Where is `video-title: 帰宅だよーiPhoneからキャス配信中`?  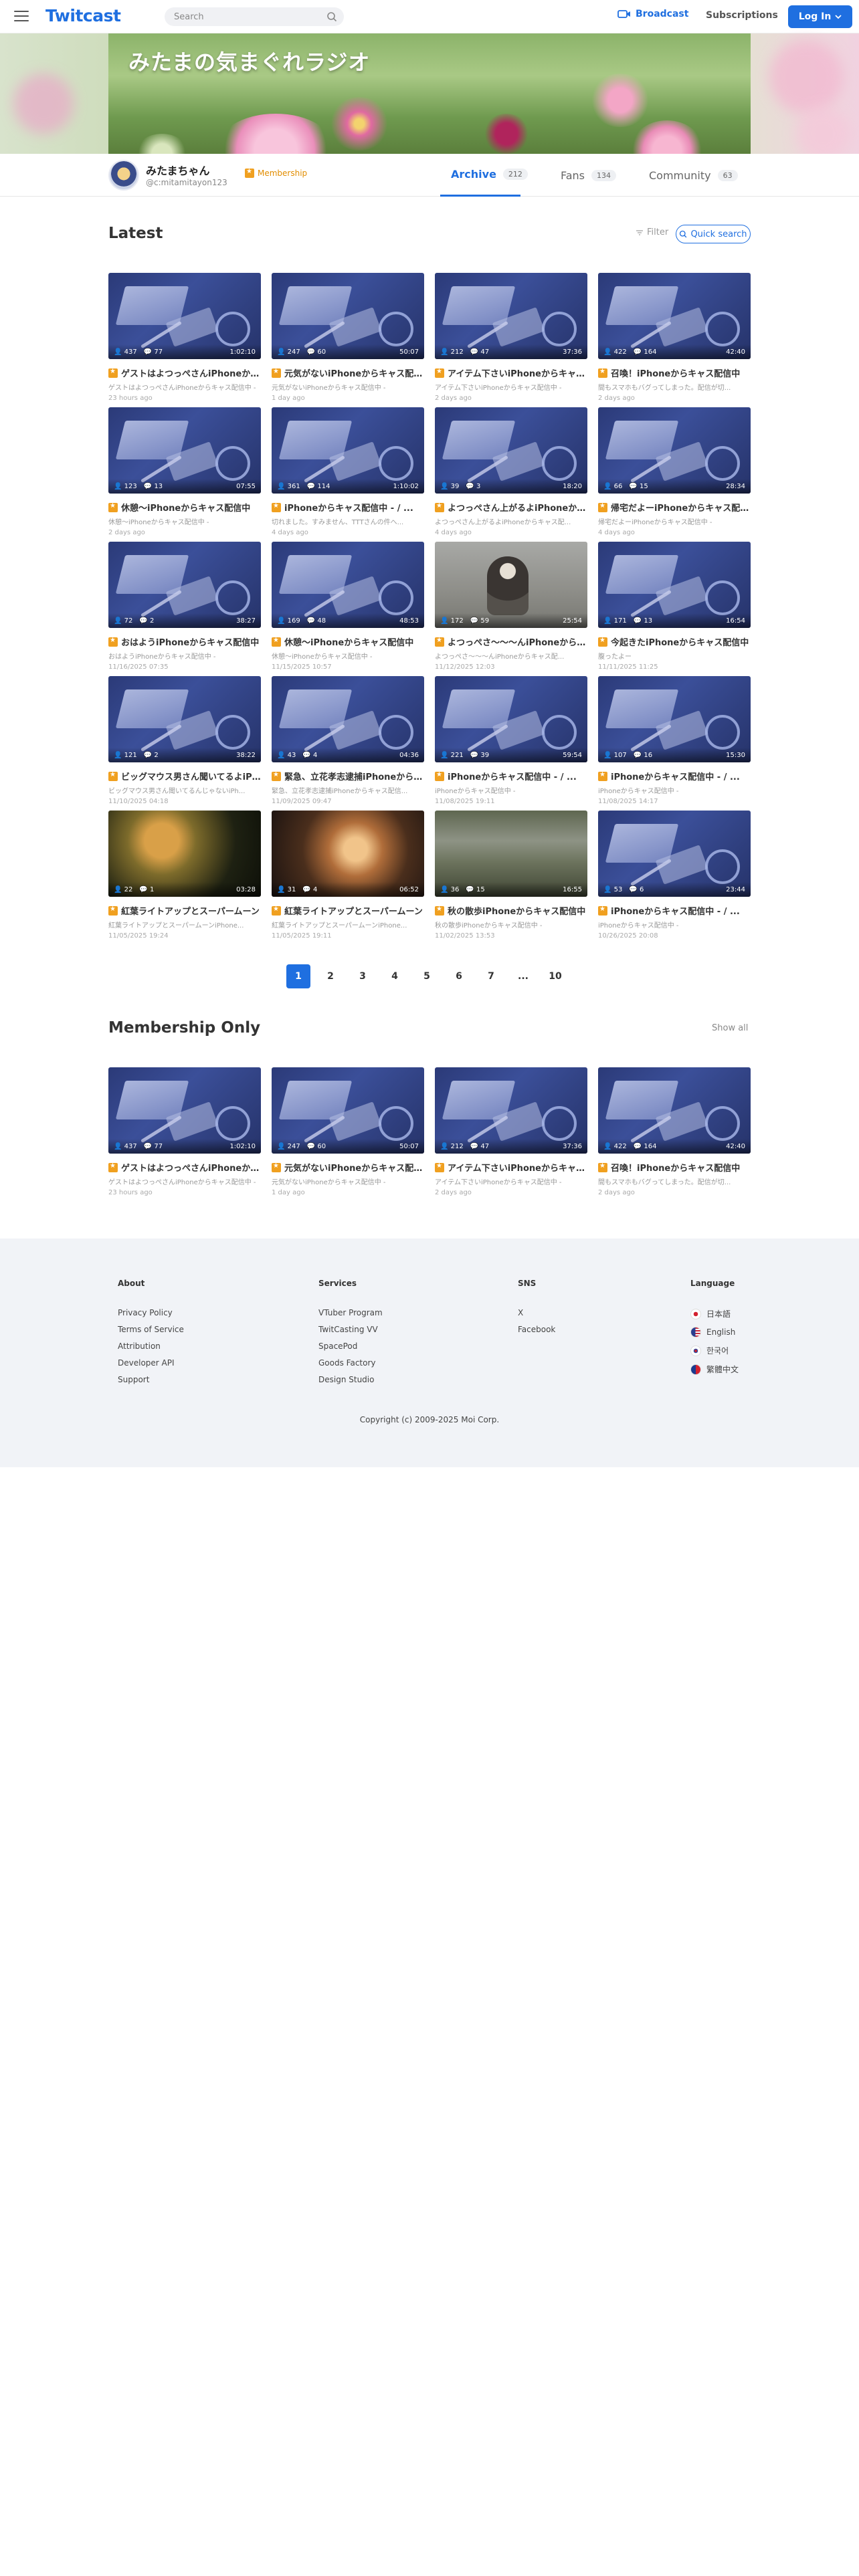
video-title: 帰宅だよーiPhoneからキャス配信中 is located at coordinates (674, 507).